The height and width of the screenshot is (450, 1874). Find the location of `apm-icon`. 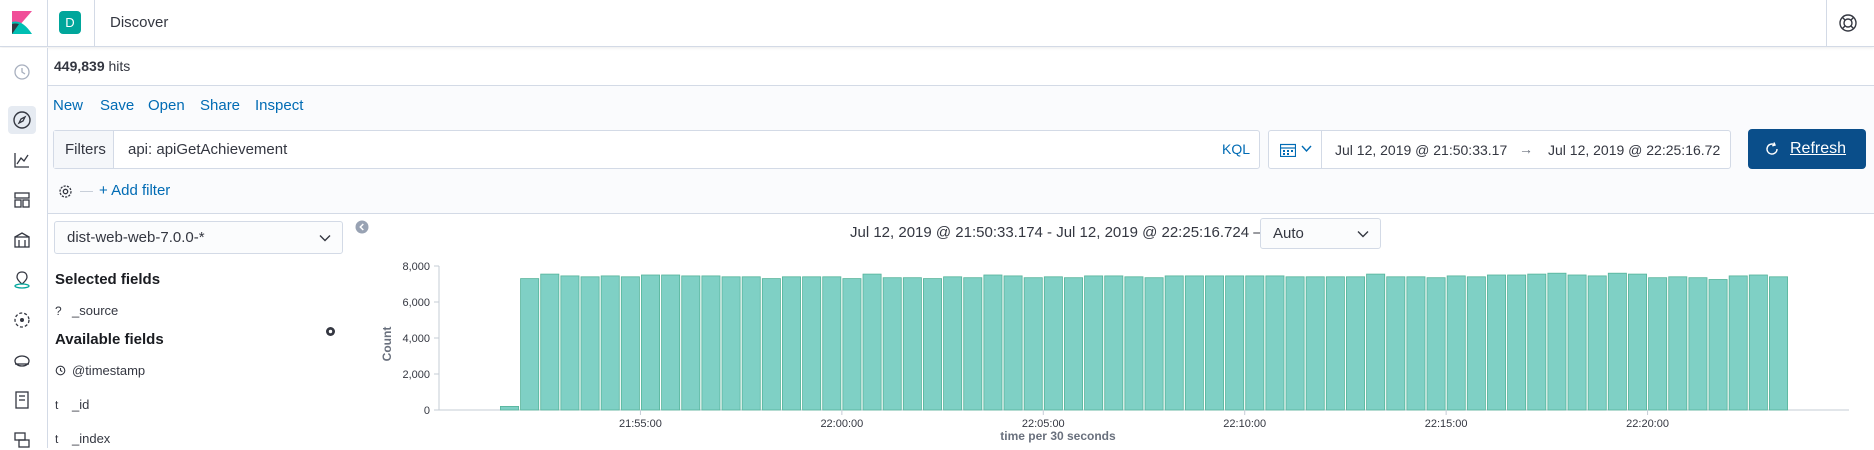

apm-icon is located at coordinates (22, 400).